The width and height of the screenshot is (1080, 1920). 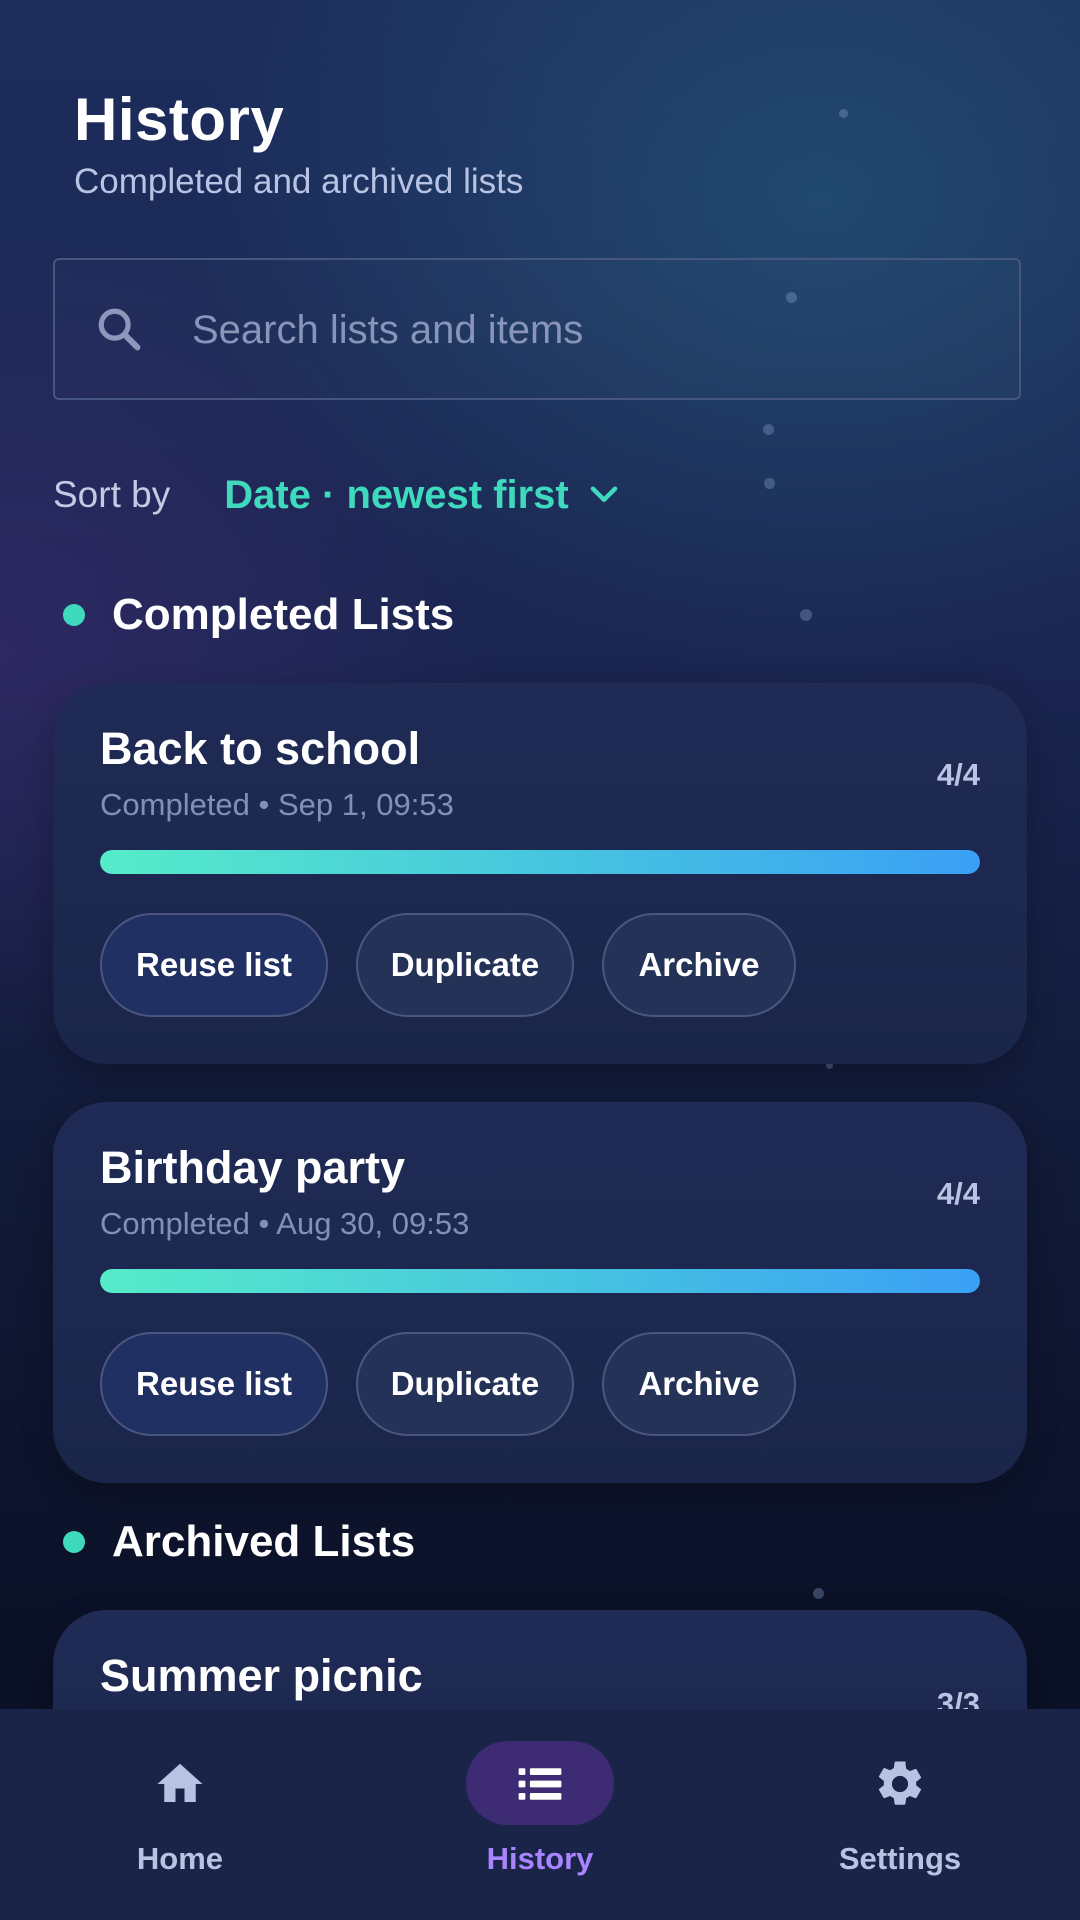 I want to click on page-subtitle: Completed and archived lists, so click(x=299, y=181).